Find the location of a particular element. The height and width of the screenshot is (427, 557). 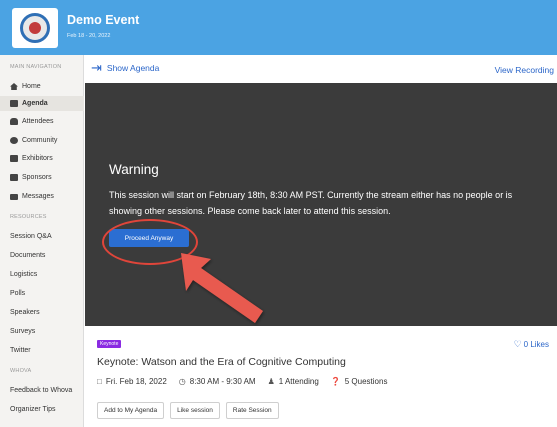

sidebar-item-polls: Polls is located at coordinates (17, 293).